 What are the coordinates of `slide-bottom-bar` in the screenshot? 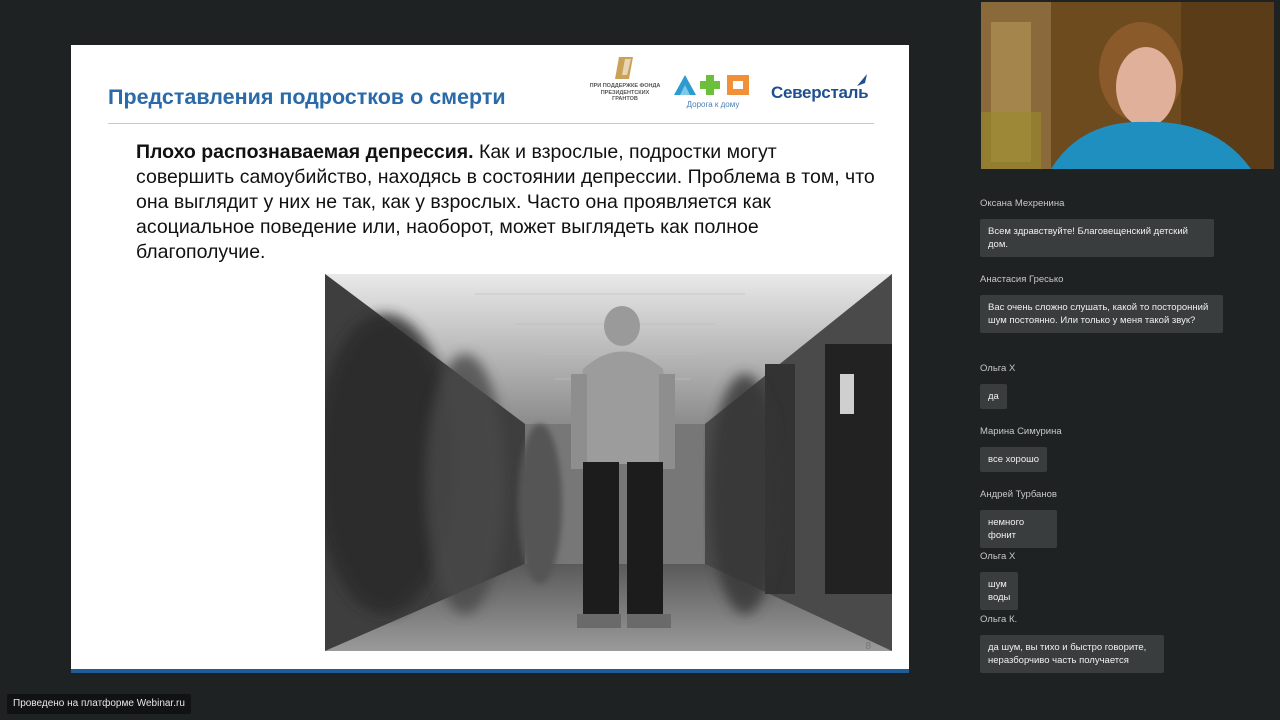 It's located at (490, 671).